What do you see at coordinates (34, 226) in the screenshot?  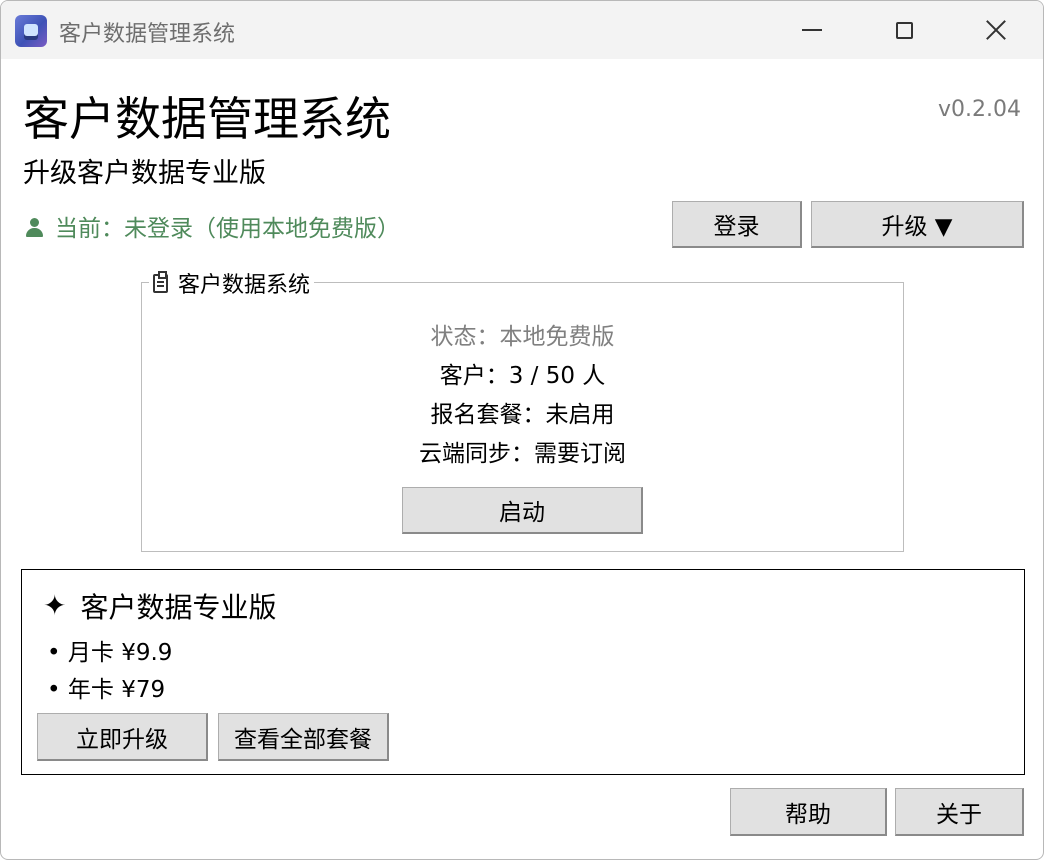 I see `user-icon` at bounding box center [34, 226].